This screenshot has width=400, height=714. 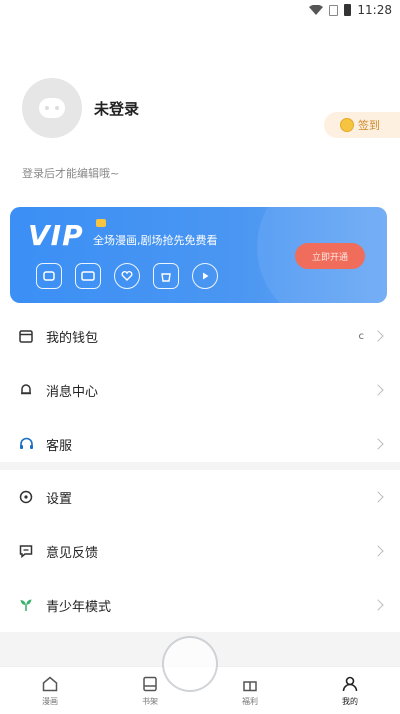 I want to click on perk-comic-icon, so click(x=49, y=276).